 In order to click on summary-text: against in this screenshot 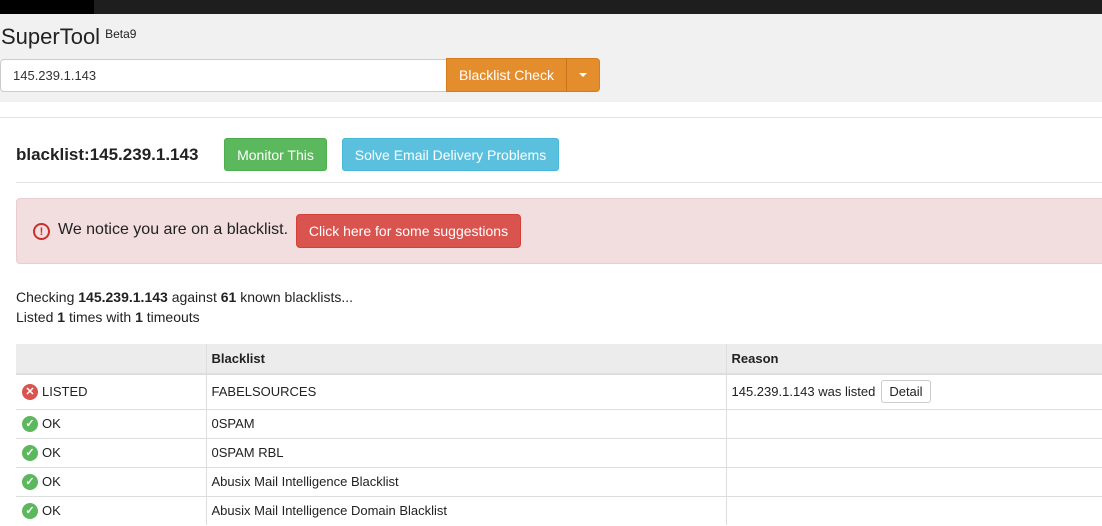, I will do `click(194, 297)`.